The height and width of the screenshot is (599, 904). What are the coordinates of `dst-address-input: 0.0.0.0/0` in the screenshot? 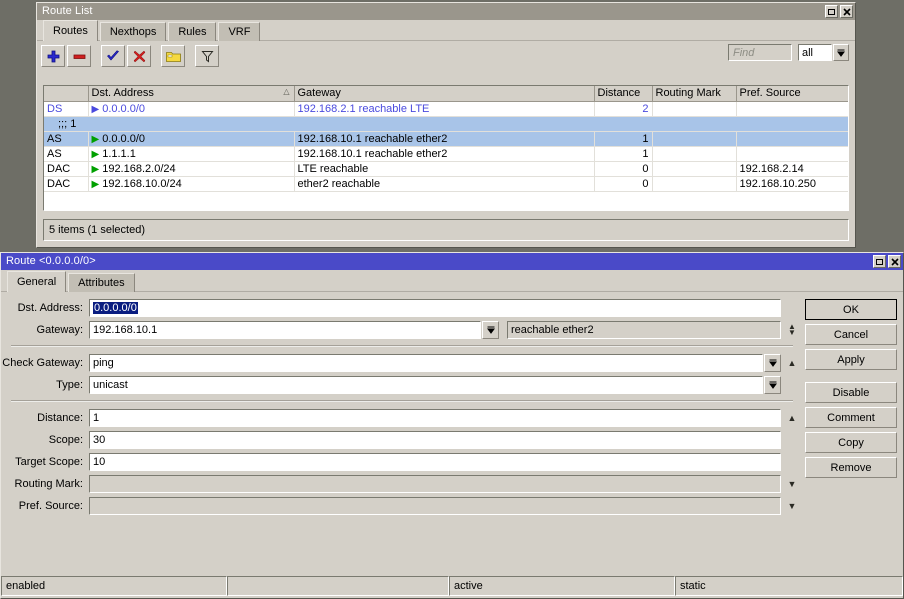 It's located at (435, 308).